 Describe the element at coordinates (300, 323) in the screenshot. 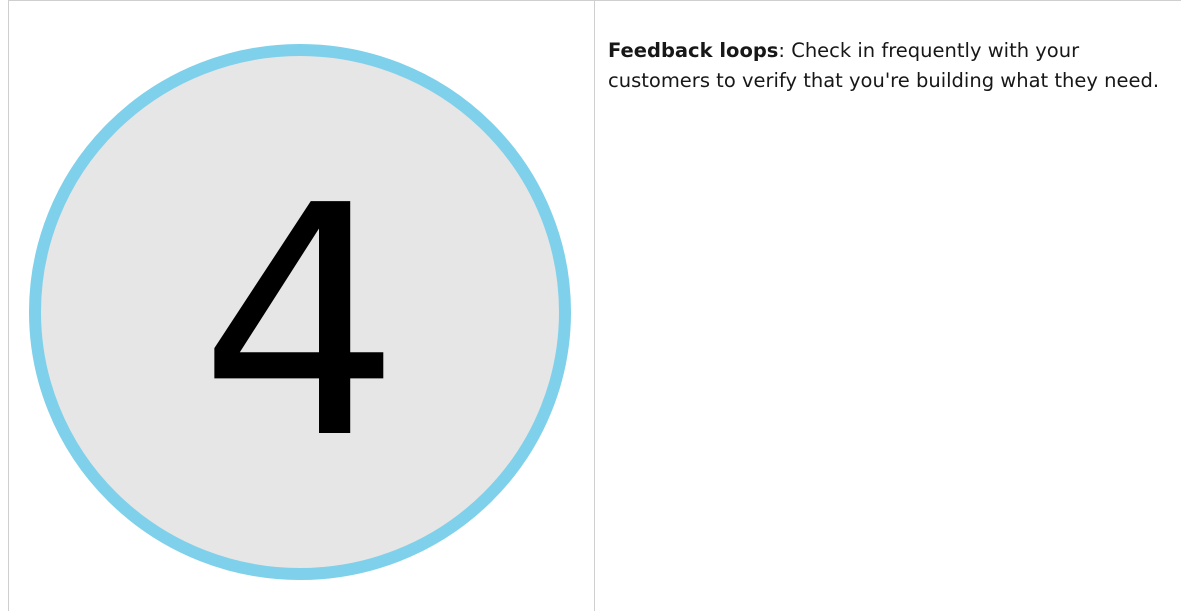

I see `step-number: 4` at that location.